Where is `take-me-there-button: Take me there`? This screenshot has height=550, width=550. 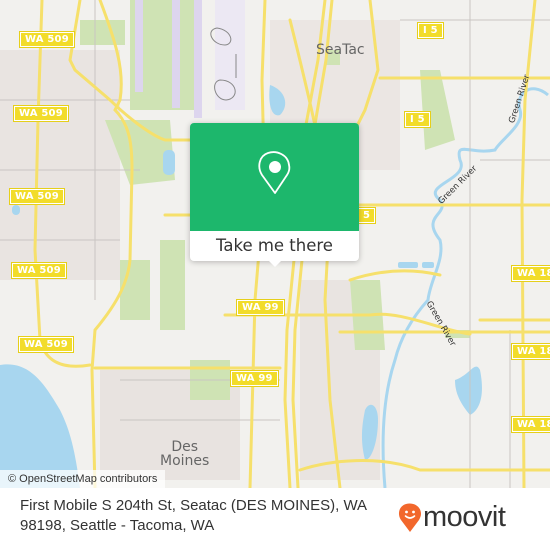
take-me-there-button: Take me there is located at coordinates (274, 246).